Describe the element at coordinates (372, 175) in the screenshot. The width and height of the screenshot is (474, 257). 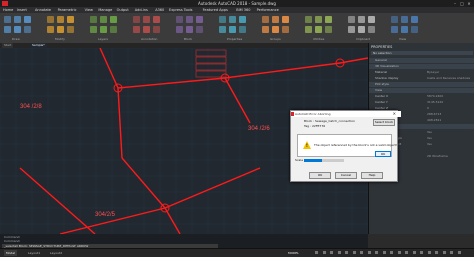
I see `dialog-help-button: Help` at that location.